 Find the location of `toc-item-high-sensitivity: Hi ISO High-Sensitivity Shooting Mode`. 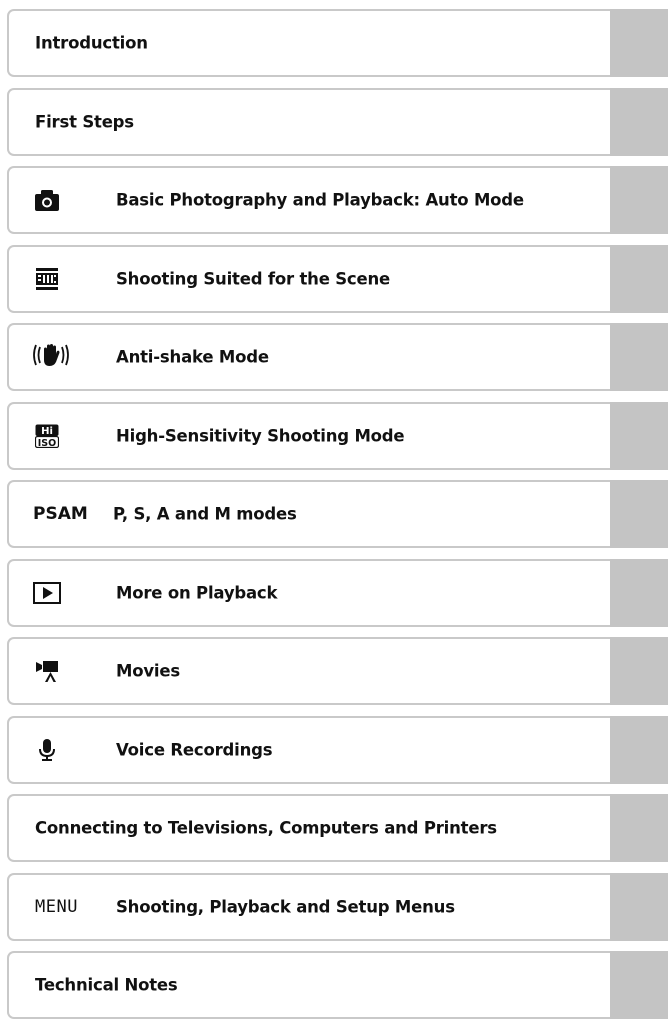

toc-item-high-sensitivity: Hi ISO High-Sensitivity Shooting Mode is located at coordinates (337, 435).